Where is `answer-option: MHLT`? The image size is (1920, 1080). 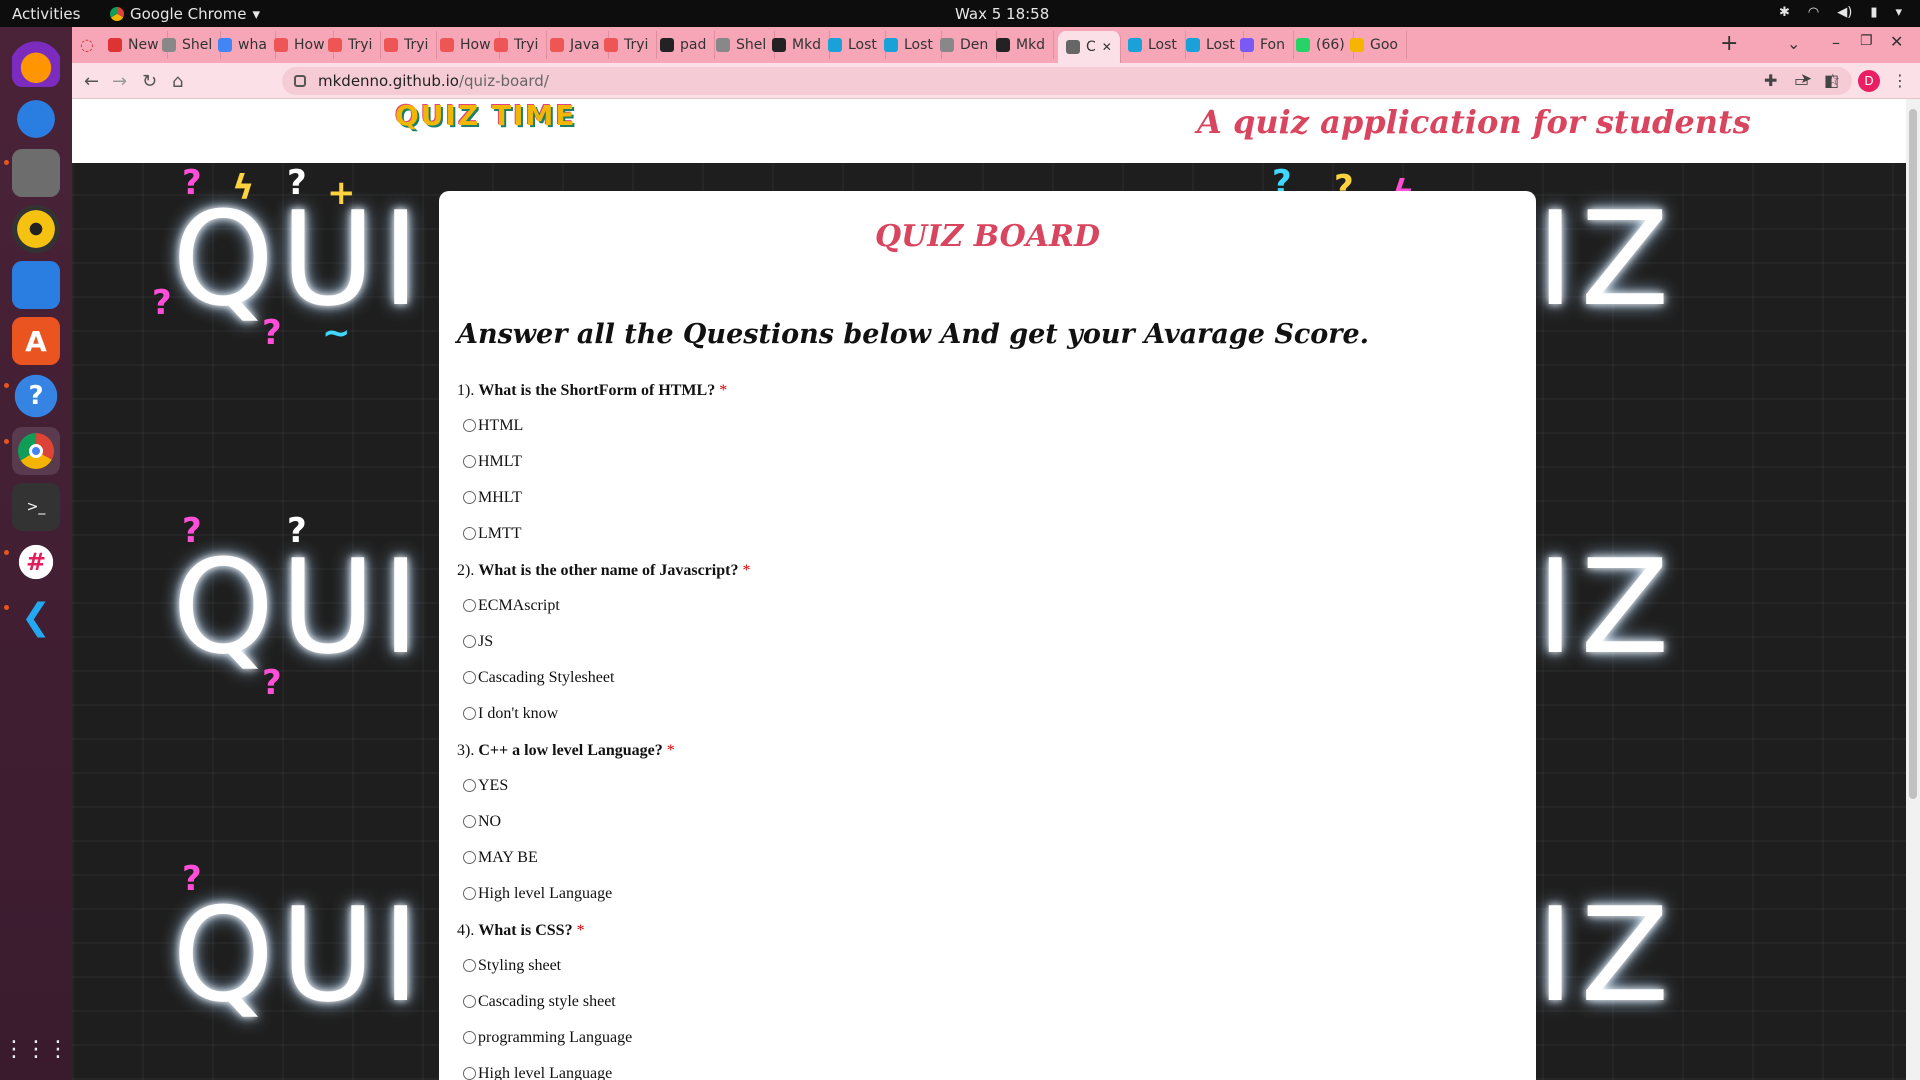
answer-option: MHLT is located at coordinates (987, 507).